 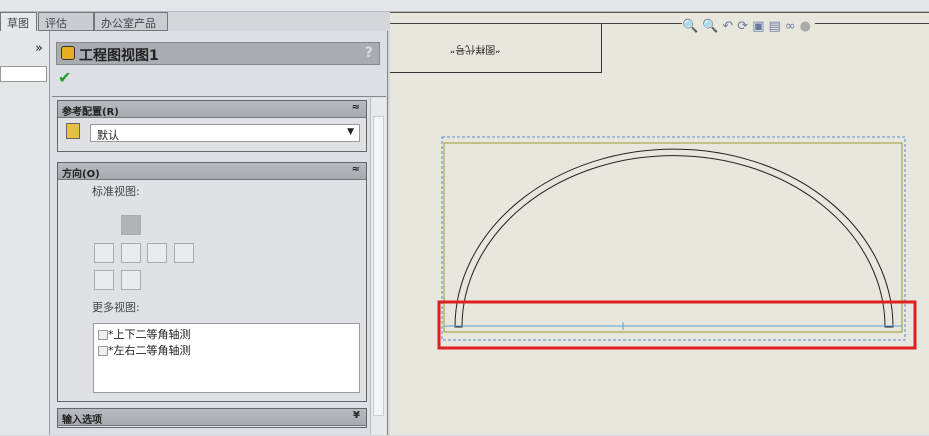 I want to click on top-toolbar, so click(x=464, y=6).